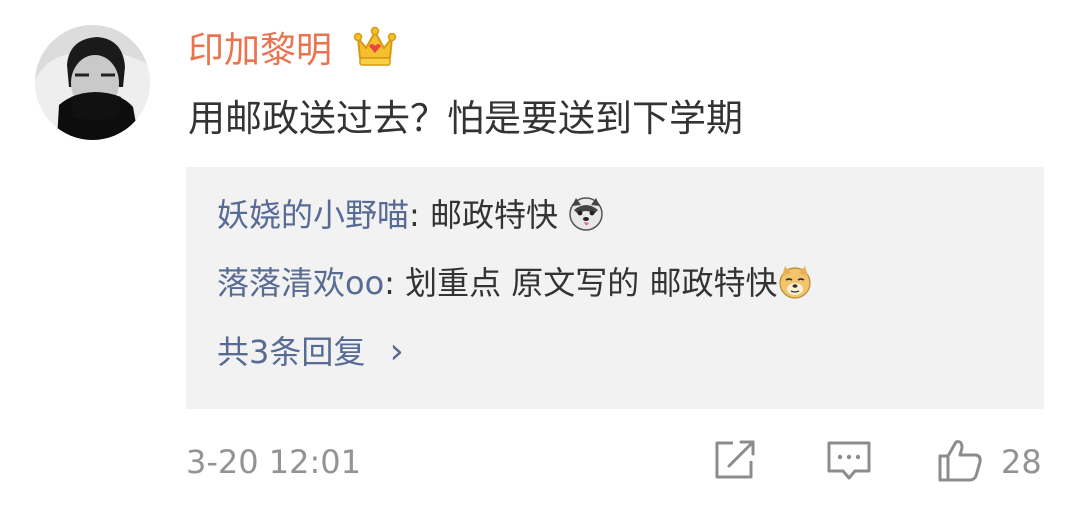 The height and width of the screenshot is (525, 1080). What do you see at coordinates (396, 351) in the screenshot?
I see `chevron-right-icon: ›` at bounding box center [396, 351].